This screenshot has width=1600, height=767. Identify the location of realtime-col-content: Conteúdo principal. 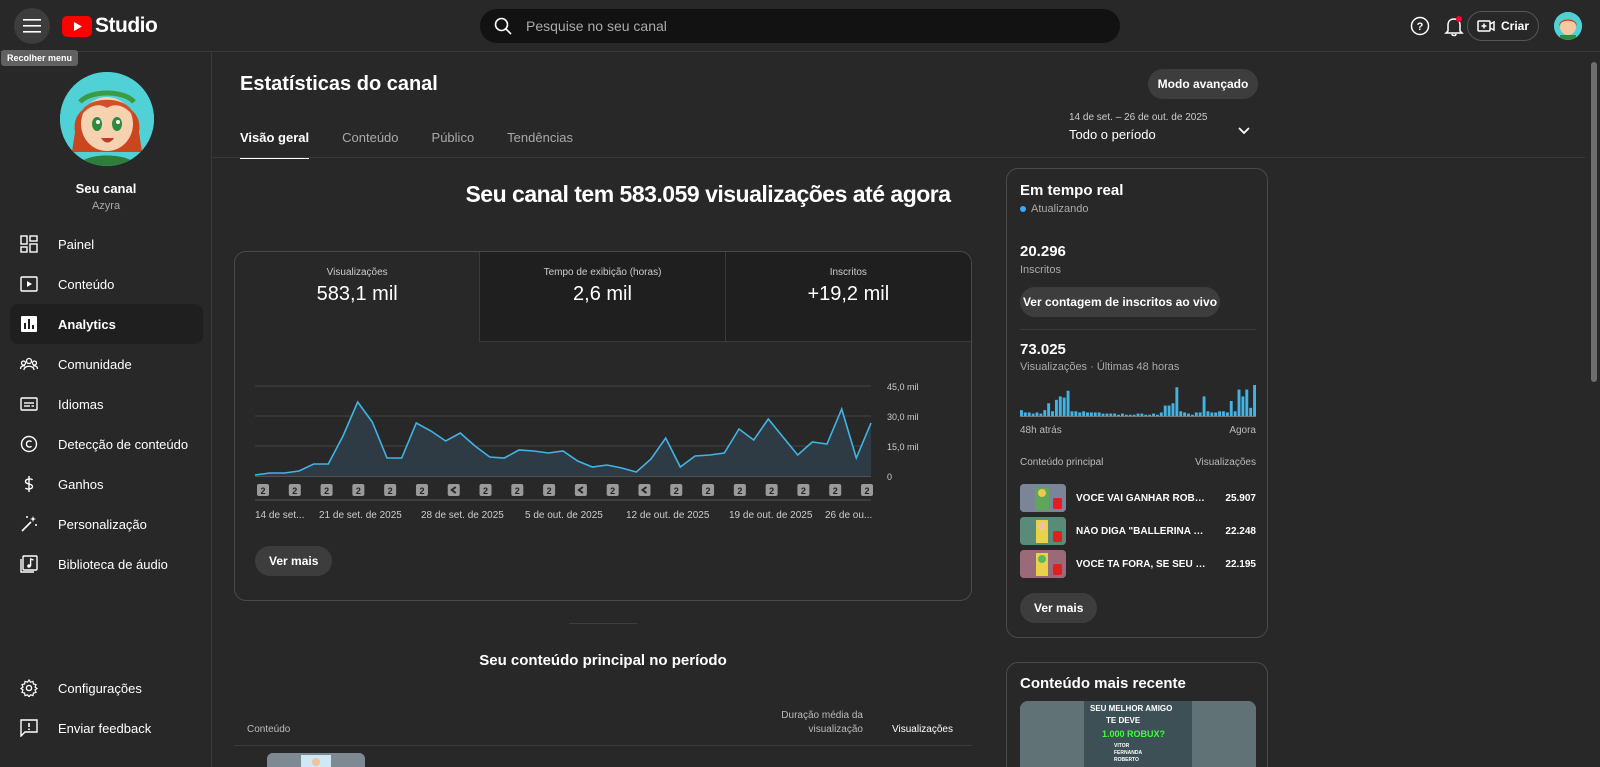
(1062, 462).